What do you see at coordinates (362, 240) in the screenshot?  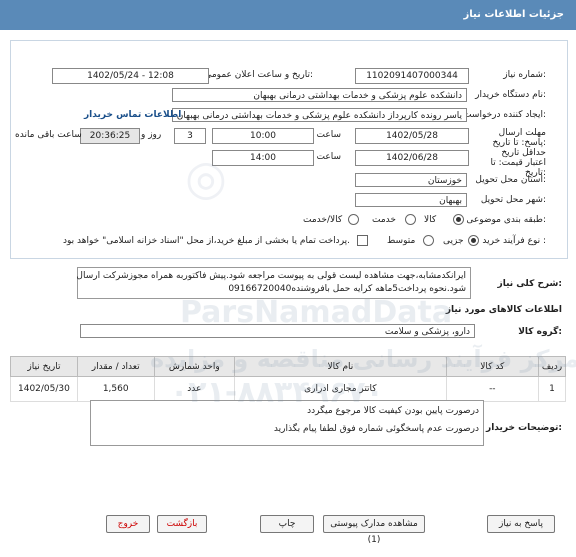 I see `treasury-checkbox` at bounding box center [362, 240].